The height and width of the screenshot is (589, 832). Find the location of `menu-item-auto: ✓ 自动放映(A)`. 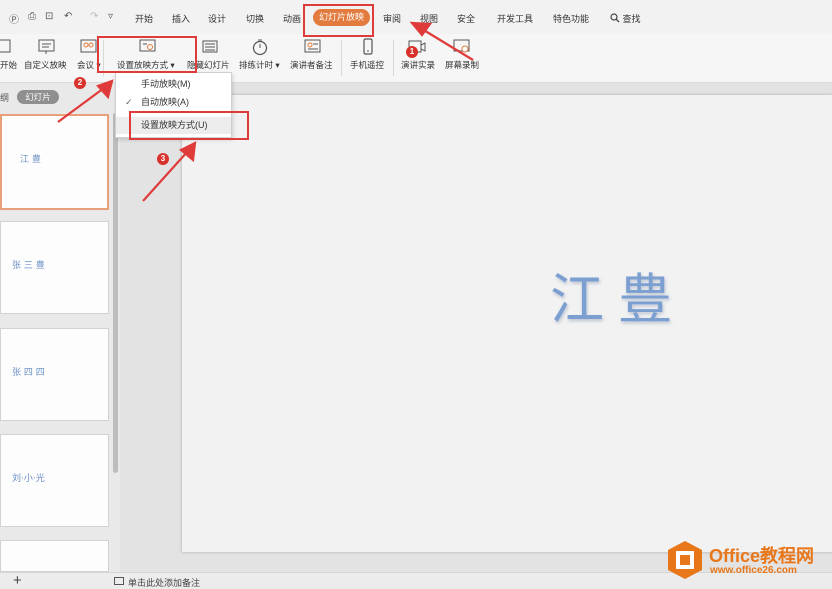

menu-item-auto: ✓ 自动放映(A) is located at coordinates (173, 102).